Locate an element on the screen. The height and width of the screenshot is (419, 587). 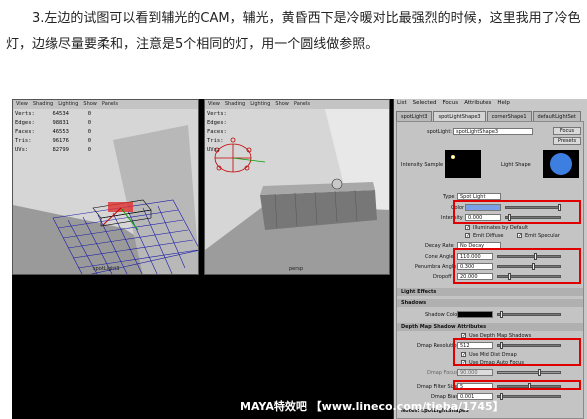
viewport-camera-label: spotLight3 is located at coordinates (106, 269).